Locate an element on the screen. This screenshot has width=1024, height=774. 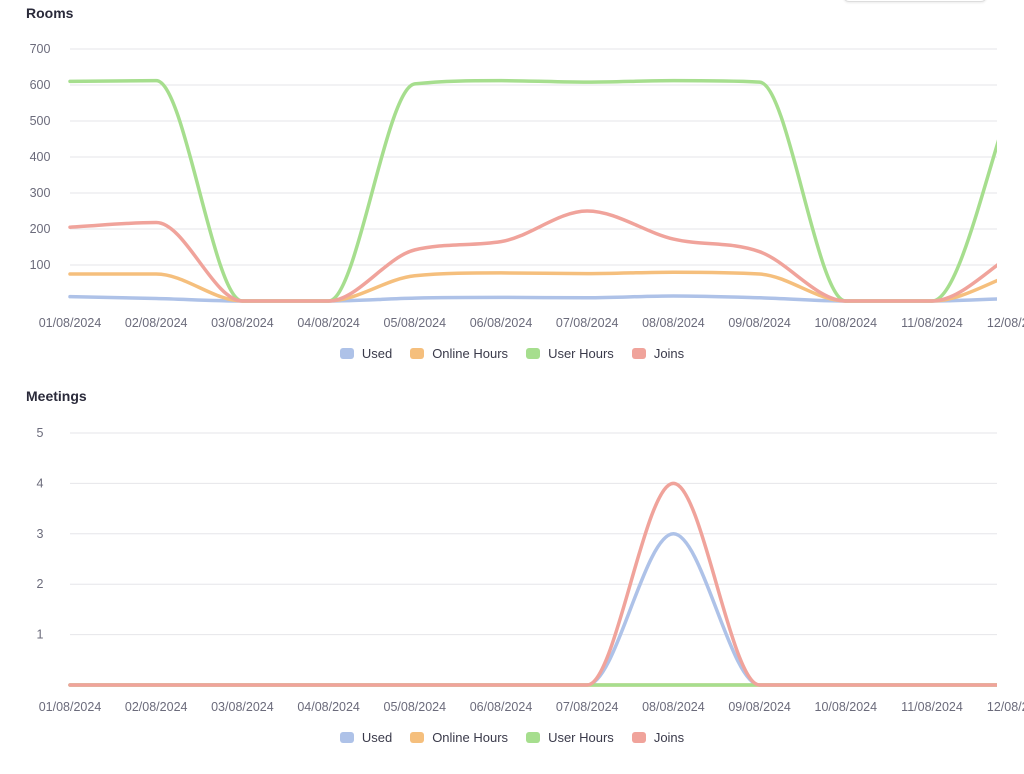
y-tick-label: 700 is located at coordinates (40, 49).